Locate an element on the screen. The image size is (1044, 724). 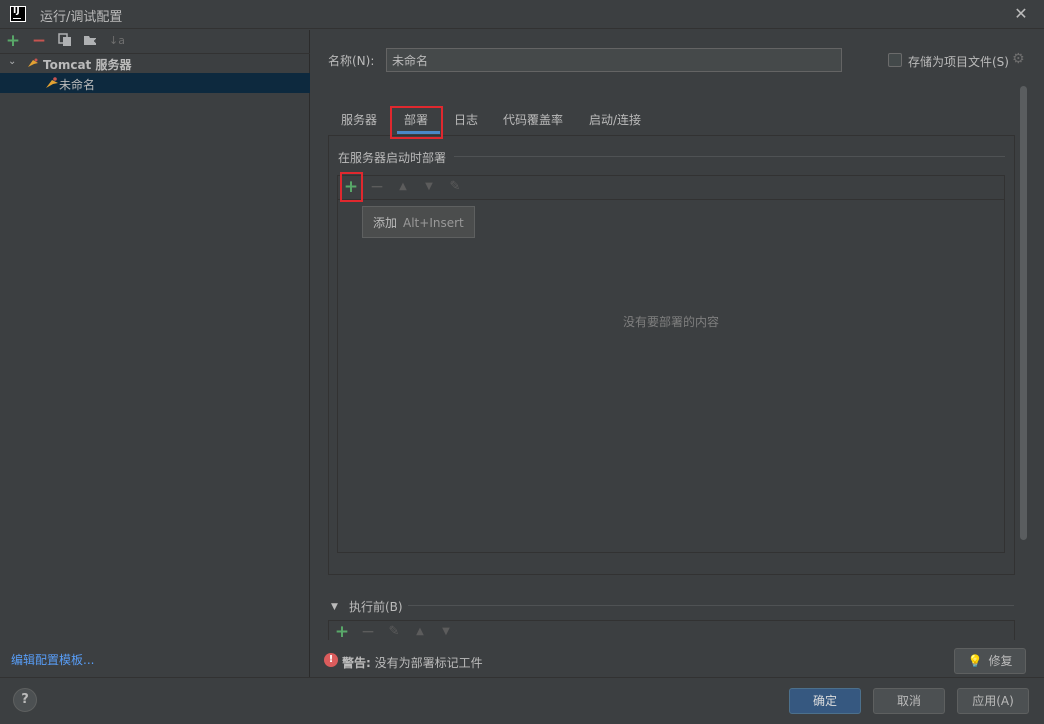
cancel-button: 取消 is located at coordinates (909, 701).